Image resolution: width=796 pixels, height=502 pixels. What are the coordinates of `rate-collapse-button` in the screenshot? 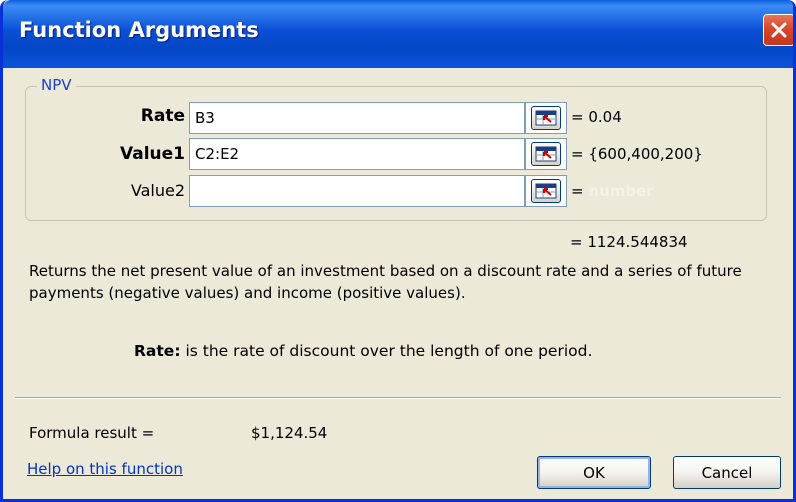 It's located at (546, 118).